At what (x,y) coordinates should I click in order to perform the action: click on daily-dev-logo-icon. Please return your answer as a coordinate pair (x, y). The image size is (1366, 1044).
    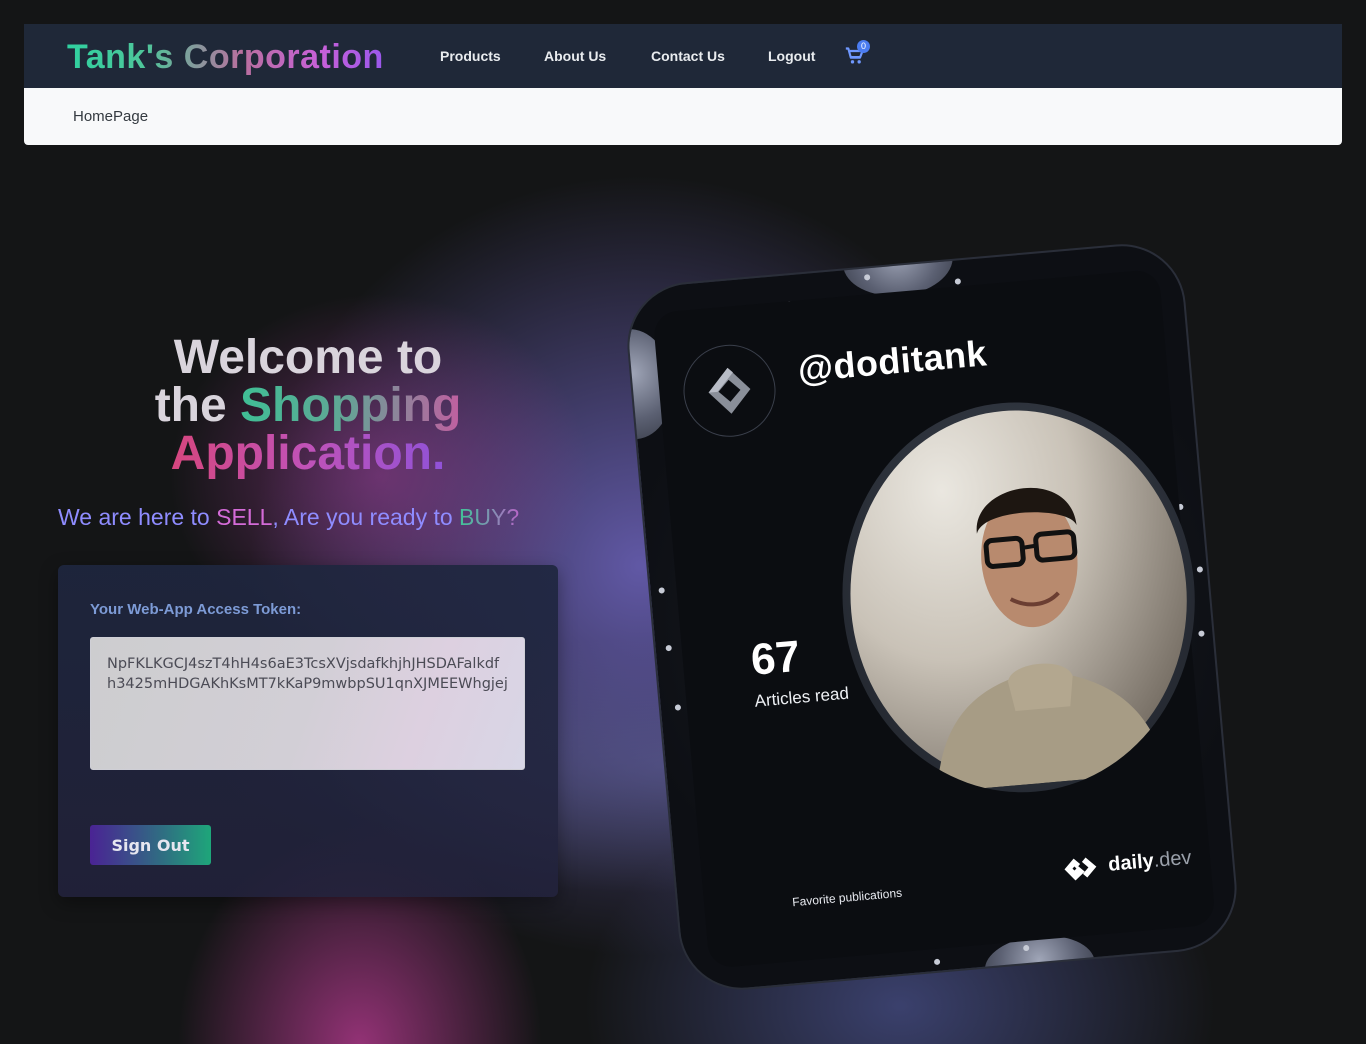
    Looking at the image, I should click on (729, 390).